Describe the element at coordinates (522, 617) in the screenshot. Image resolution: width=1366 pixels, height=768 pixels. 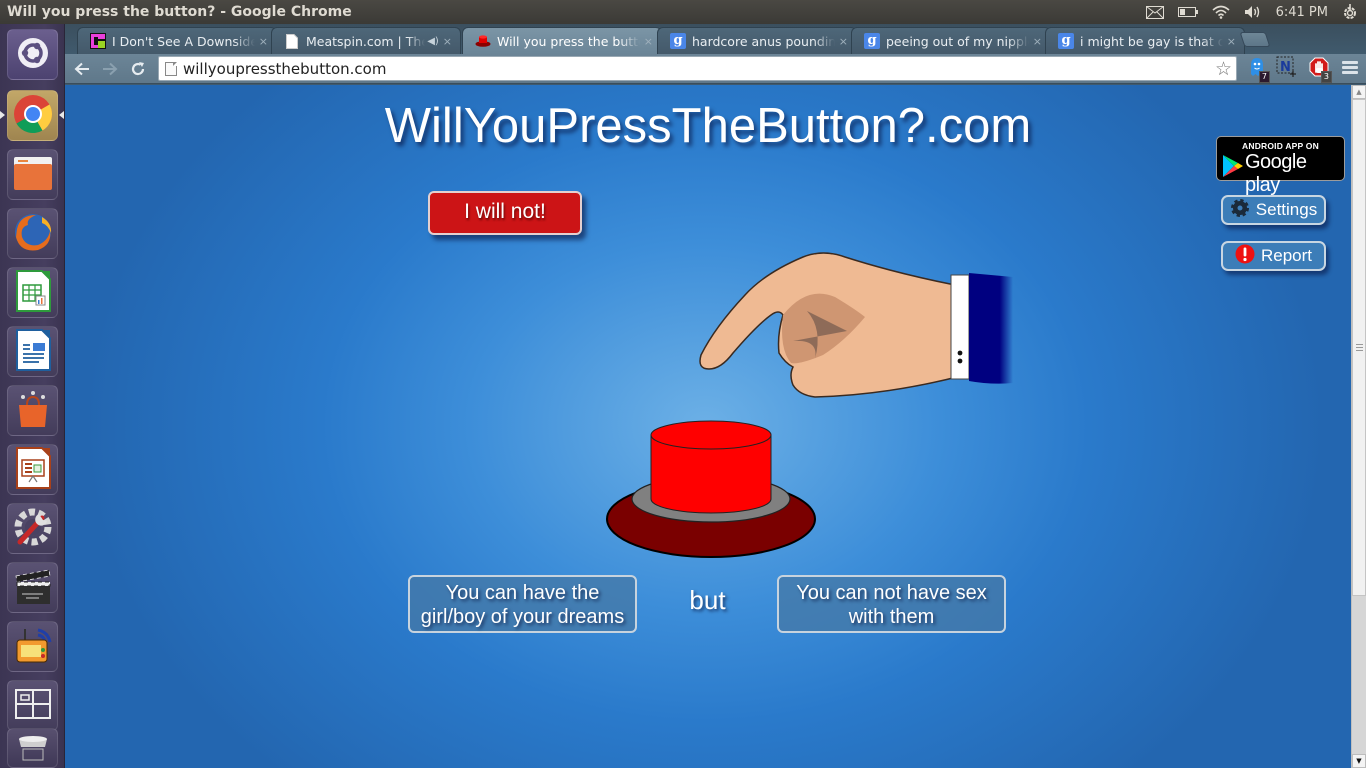
I see `benefit-line: girl/boy of your dreams` at that location.